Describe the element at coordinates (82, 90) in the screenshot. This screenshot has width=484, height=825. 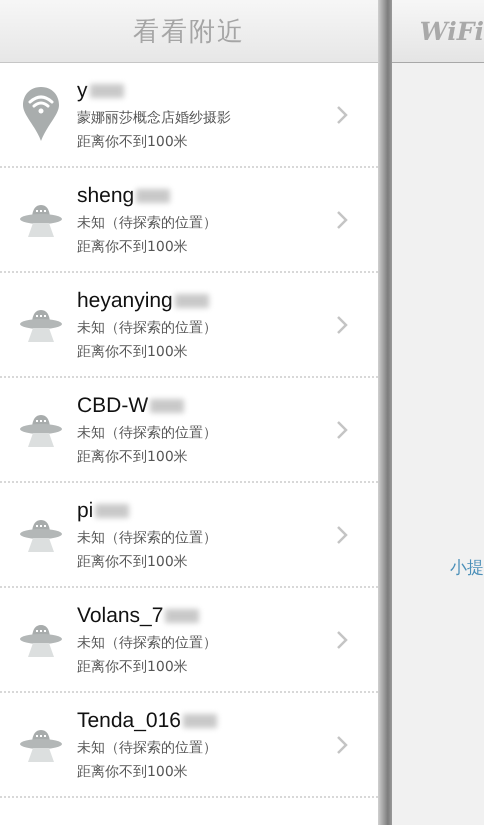
I see `network-name: y` at that location.